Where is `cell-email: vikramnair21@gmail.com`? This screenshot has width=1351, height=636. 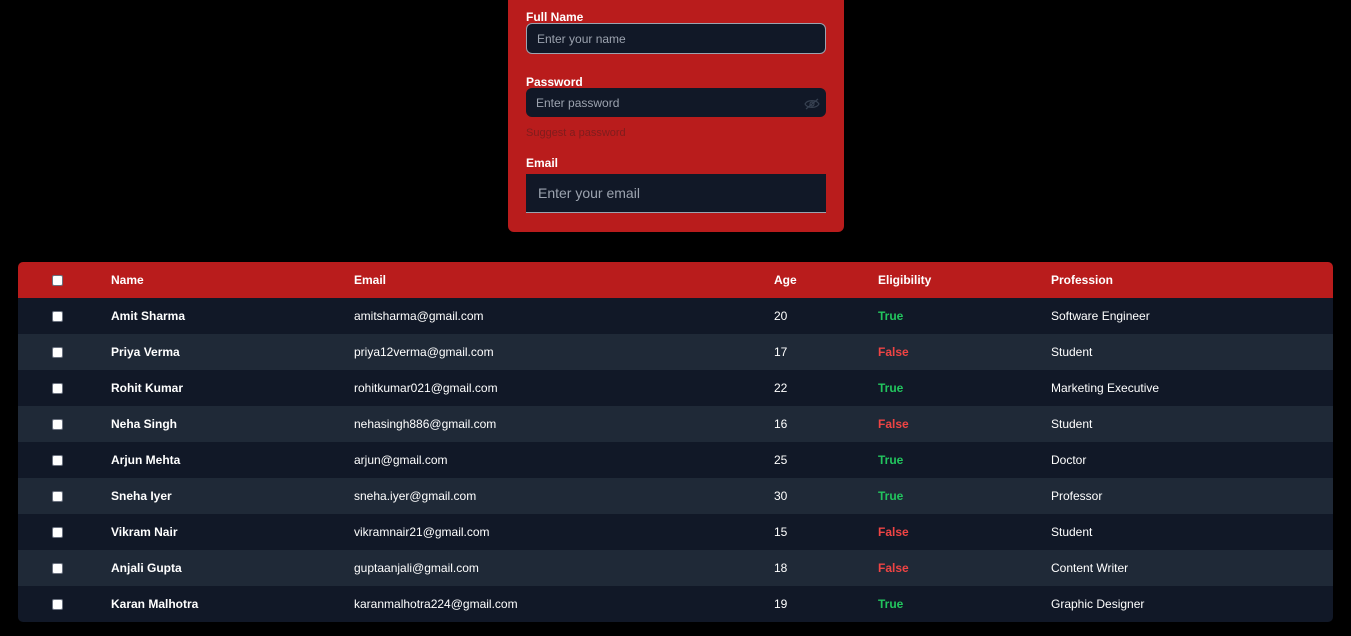 cell-email: vikramnair21@gmail.com is located at coordinates (422, 532).